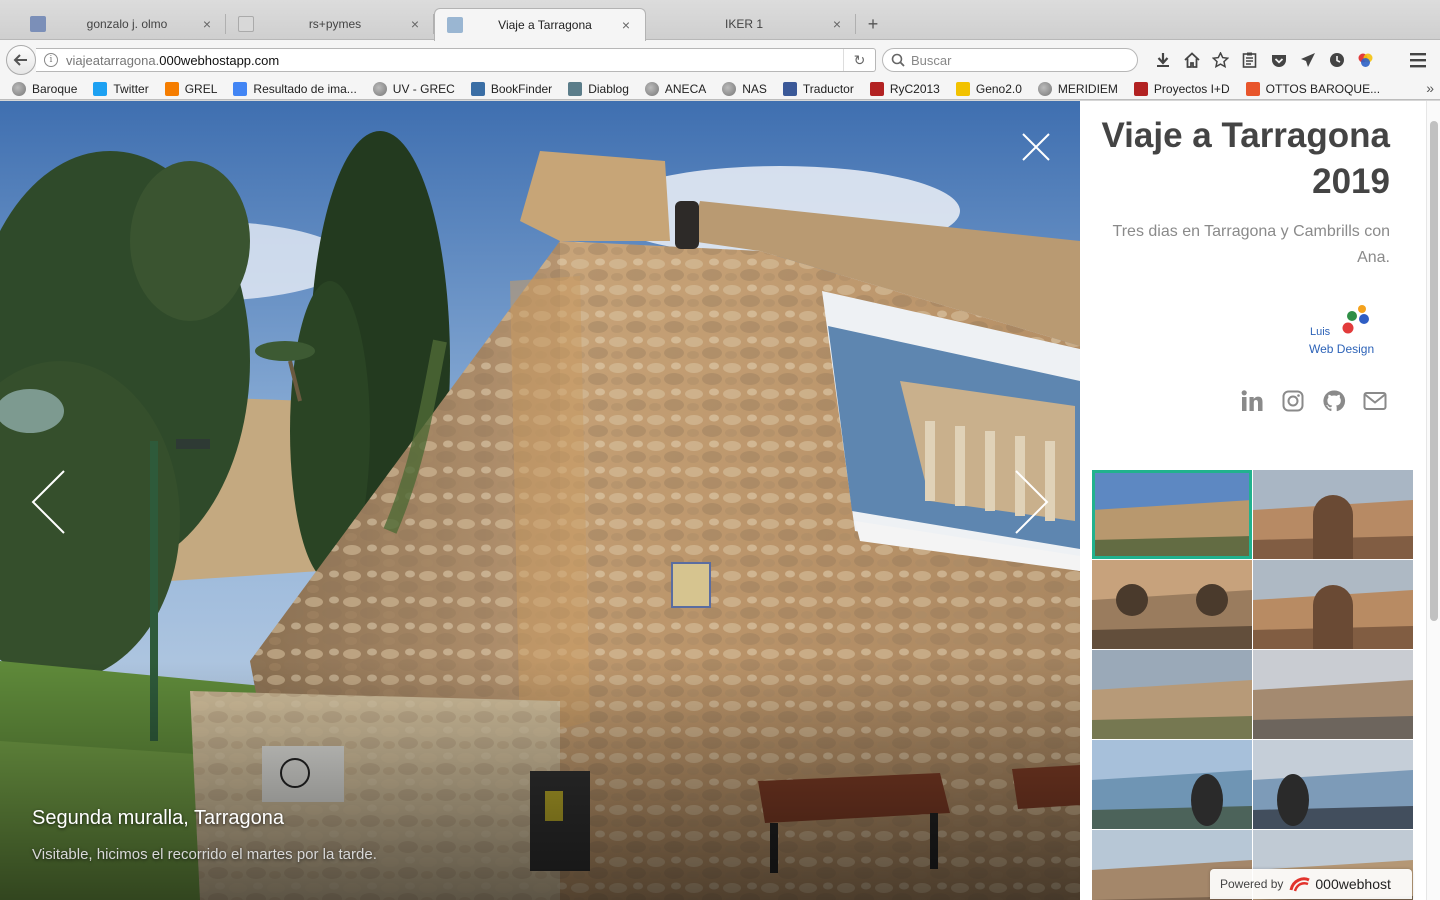 This screenshot has height=900, width=1440. What do you see at coordinates (172, 60) in the screenshot?
I see `url-text: viajeatarragona.000webhostapp.com` at bounding box center [172, 60].